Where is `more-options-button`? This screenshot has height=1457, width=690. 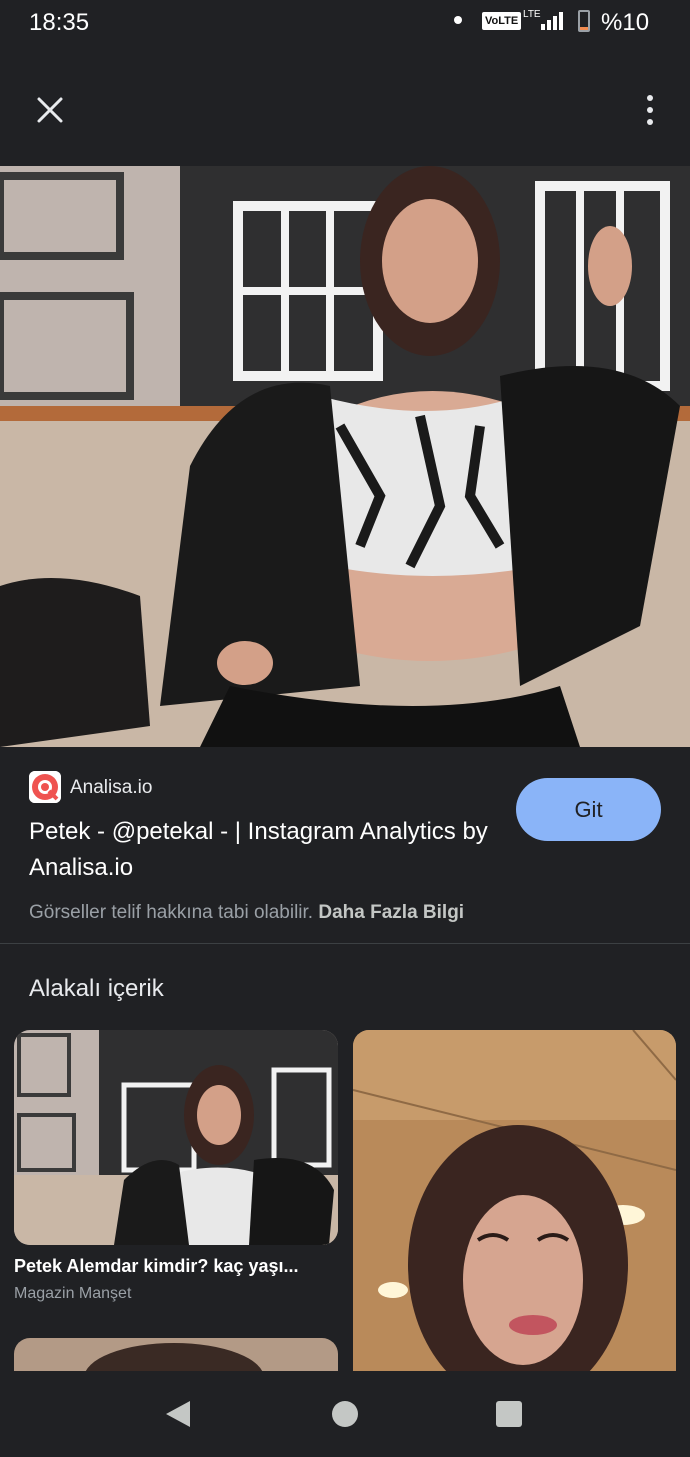 more-options-button is located at coordinates (650, 110).